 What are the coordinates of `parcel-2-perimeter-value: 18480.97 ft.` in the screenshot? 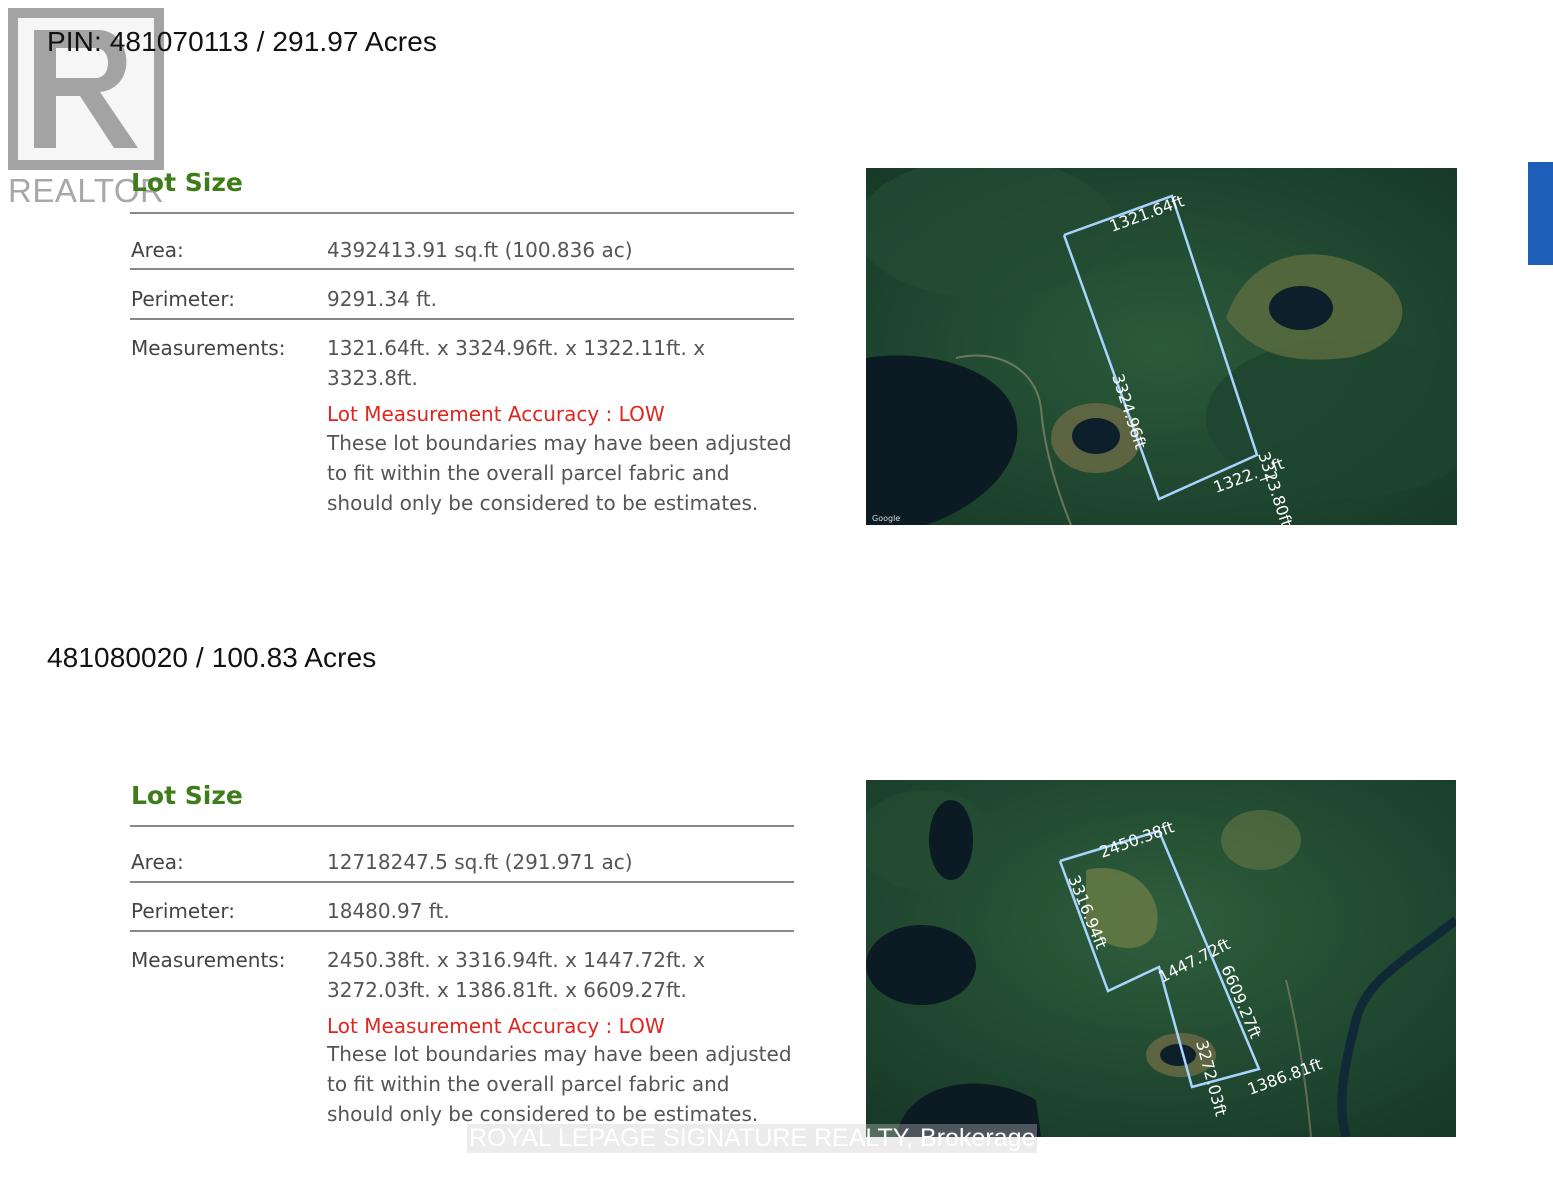 It's located at (388, 911).